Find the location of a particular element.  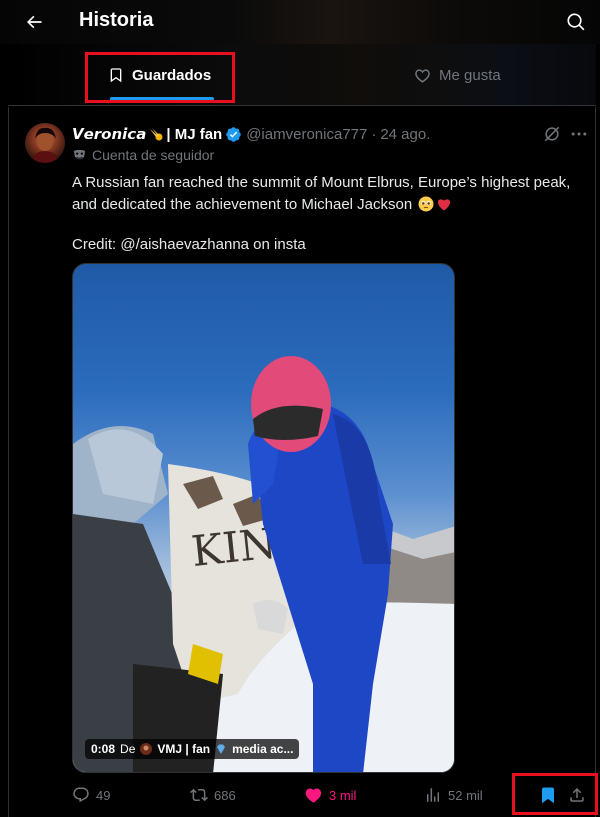

views-button: 52 mil is located at coordinates (453, 795).